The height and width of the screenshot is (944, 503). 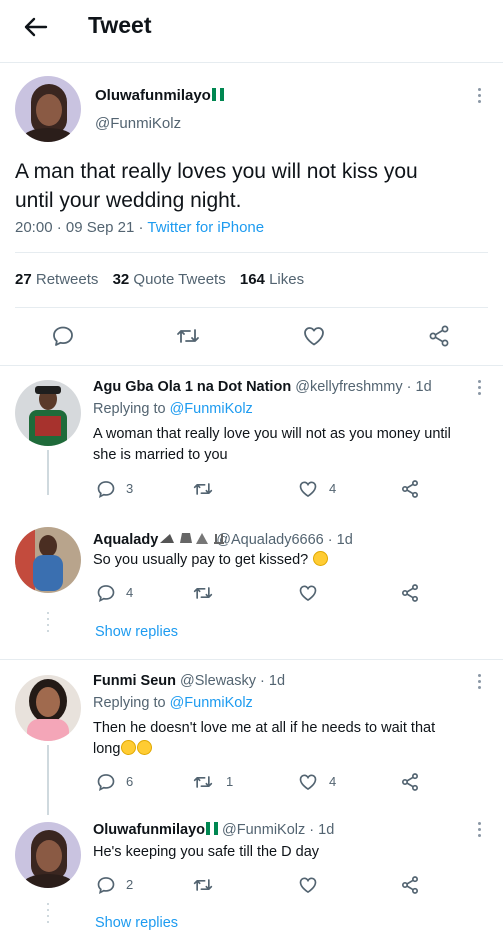 I want to click on reply-author: Aqualady @Aqualady6666 · 1d, so click(x=223, y=539).